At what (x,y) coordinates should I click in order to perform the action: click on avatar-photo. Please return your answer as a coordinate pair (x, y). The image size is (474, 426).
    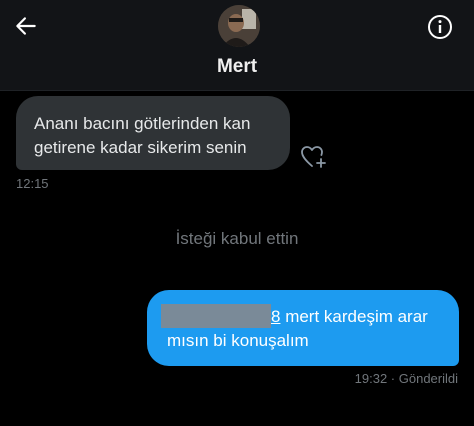
    Looking at the image, I should click on (239, 26).